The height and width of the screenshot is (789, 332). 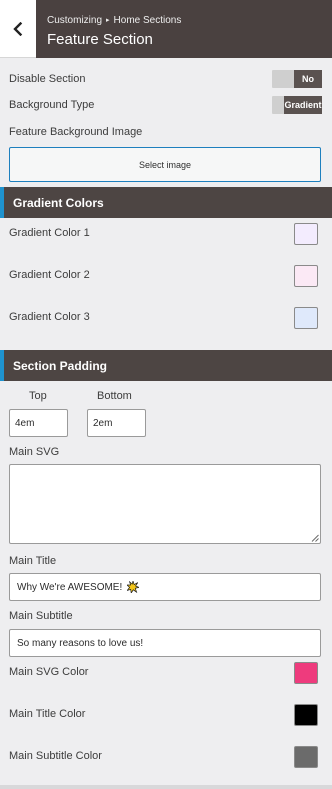 What do you see at coordinates (47, 79) in the screenshot?
I see `disable-section-label: Disable Section` at bounding box center [47, 79].